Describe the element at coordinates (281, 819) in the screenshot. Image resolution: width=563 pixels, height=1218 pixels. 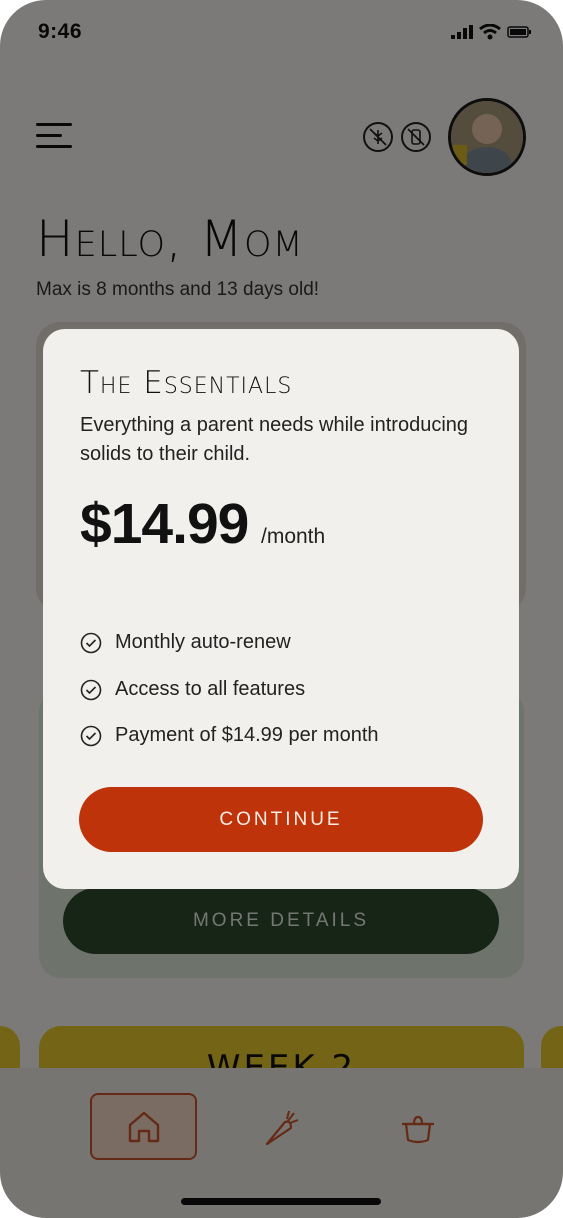
I see `continue-button: CONTINUE` at that location.